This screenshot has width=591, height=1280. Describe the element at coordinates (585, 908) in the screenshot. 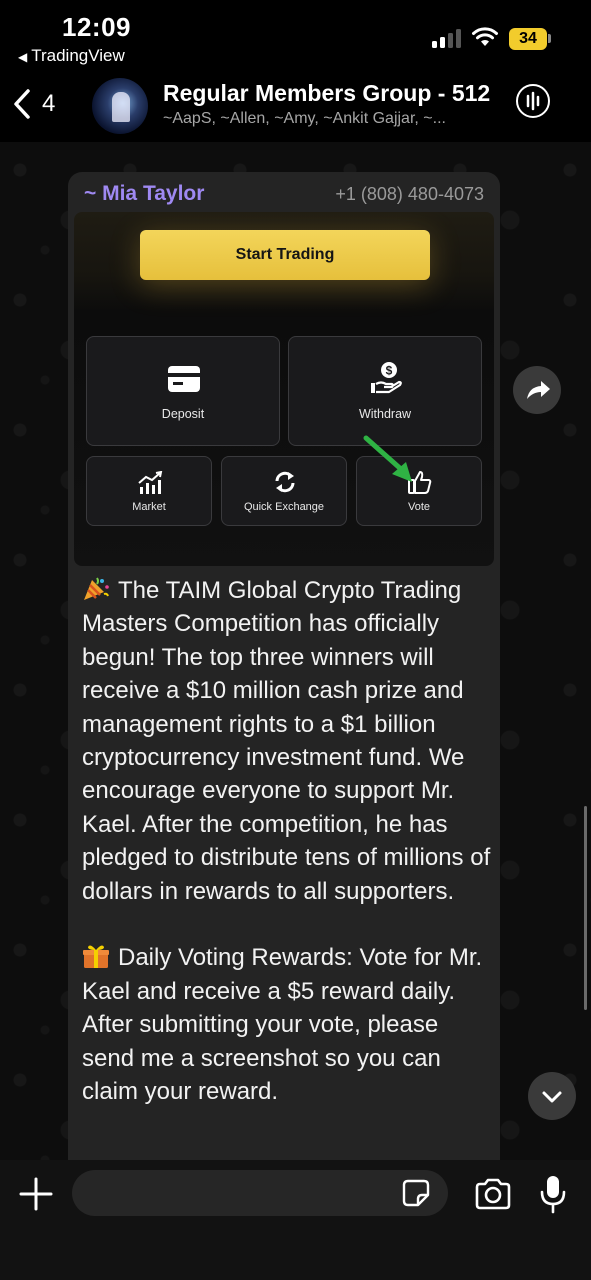

I see `scrollbar` at that location.